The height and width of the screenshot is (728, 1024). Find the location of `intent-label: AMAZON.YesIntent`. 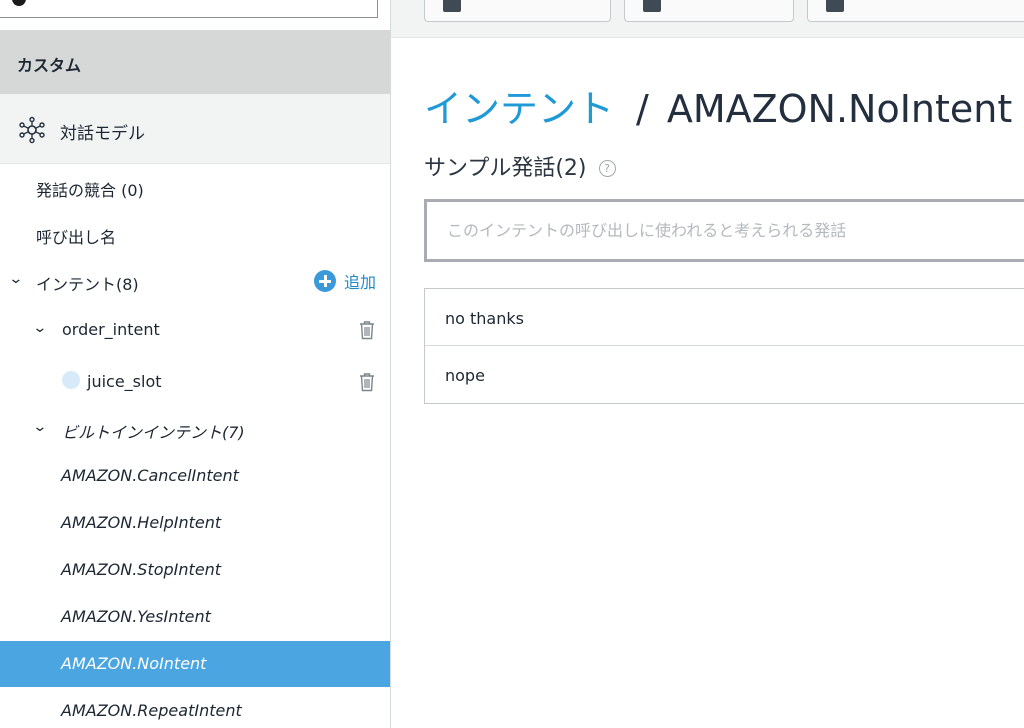

intent-label: AMAZON.YesIntent is located at coordinates (136, 616).